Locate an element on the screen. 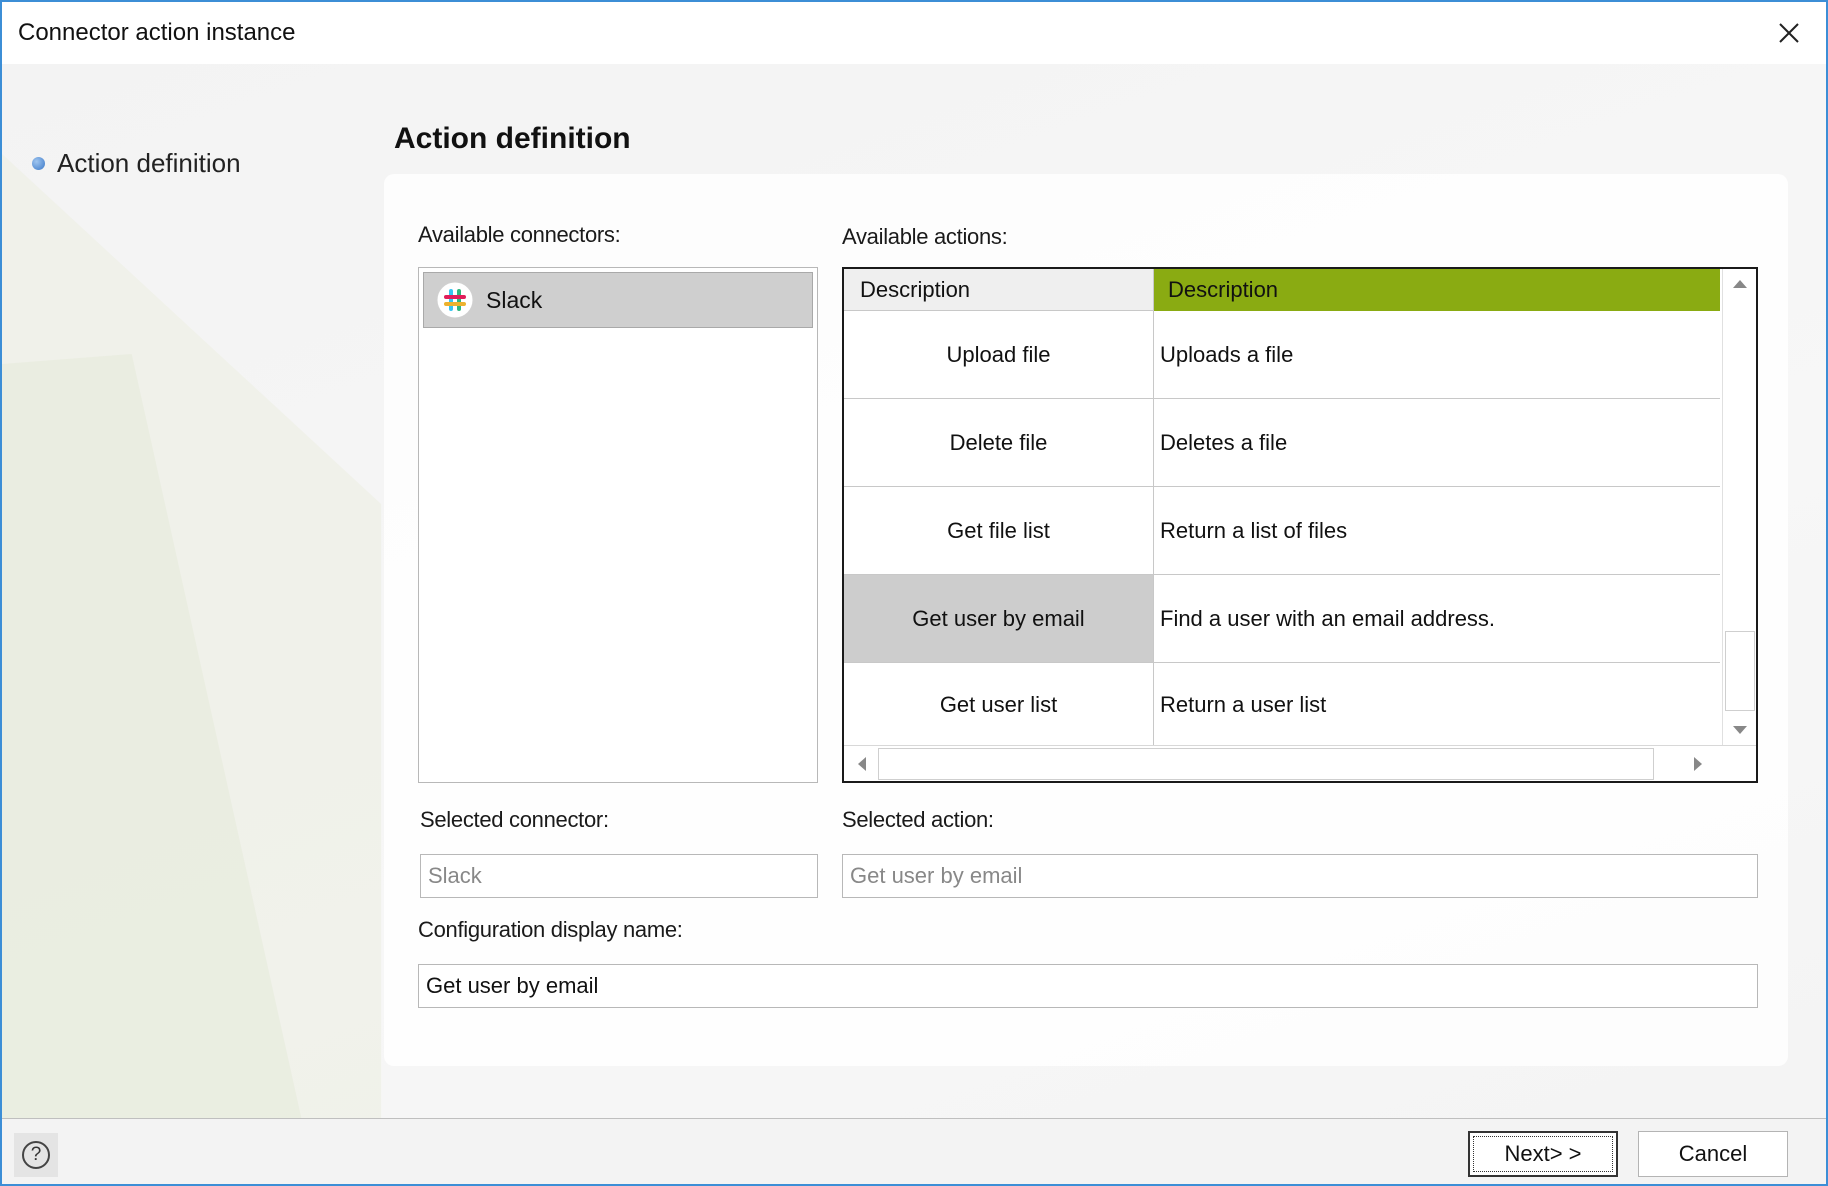 This screenshot has width=1828, height=1186. scroll-up-icon is located at coordinates (1740, 284).